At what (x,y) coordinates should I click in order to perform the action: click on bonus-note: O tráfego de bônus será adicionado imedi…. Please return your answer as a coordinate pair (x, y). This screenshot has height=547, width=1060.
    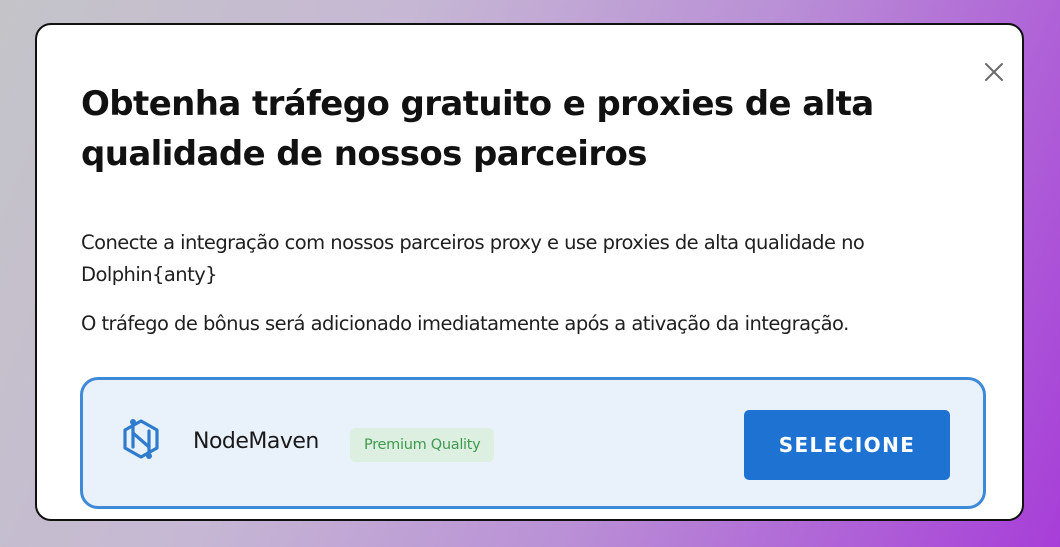
    Looking at the image, I should click on (465, 323).